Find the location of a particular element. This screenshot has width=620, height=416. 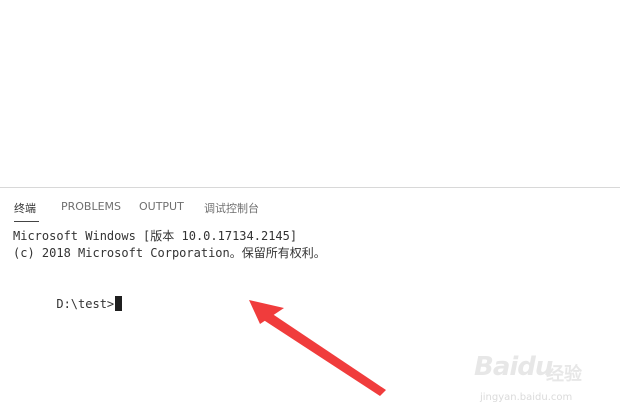

tab-terminal: 终端 is located at coordinates (25, 208).